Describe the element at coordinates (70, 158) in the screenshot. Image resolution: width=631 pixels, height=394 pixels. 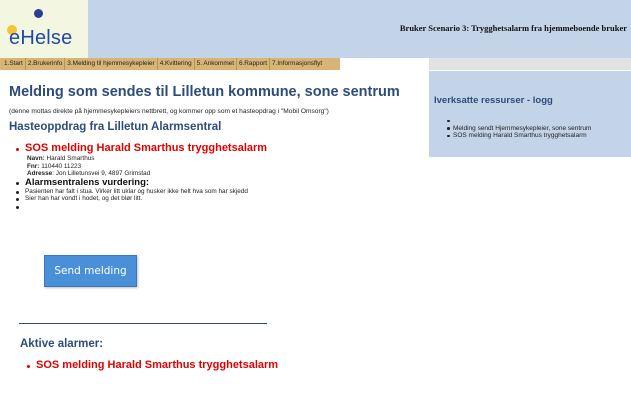
I see `navn-value: Harald Smarthus` at that location.